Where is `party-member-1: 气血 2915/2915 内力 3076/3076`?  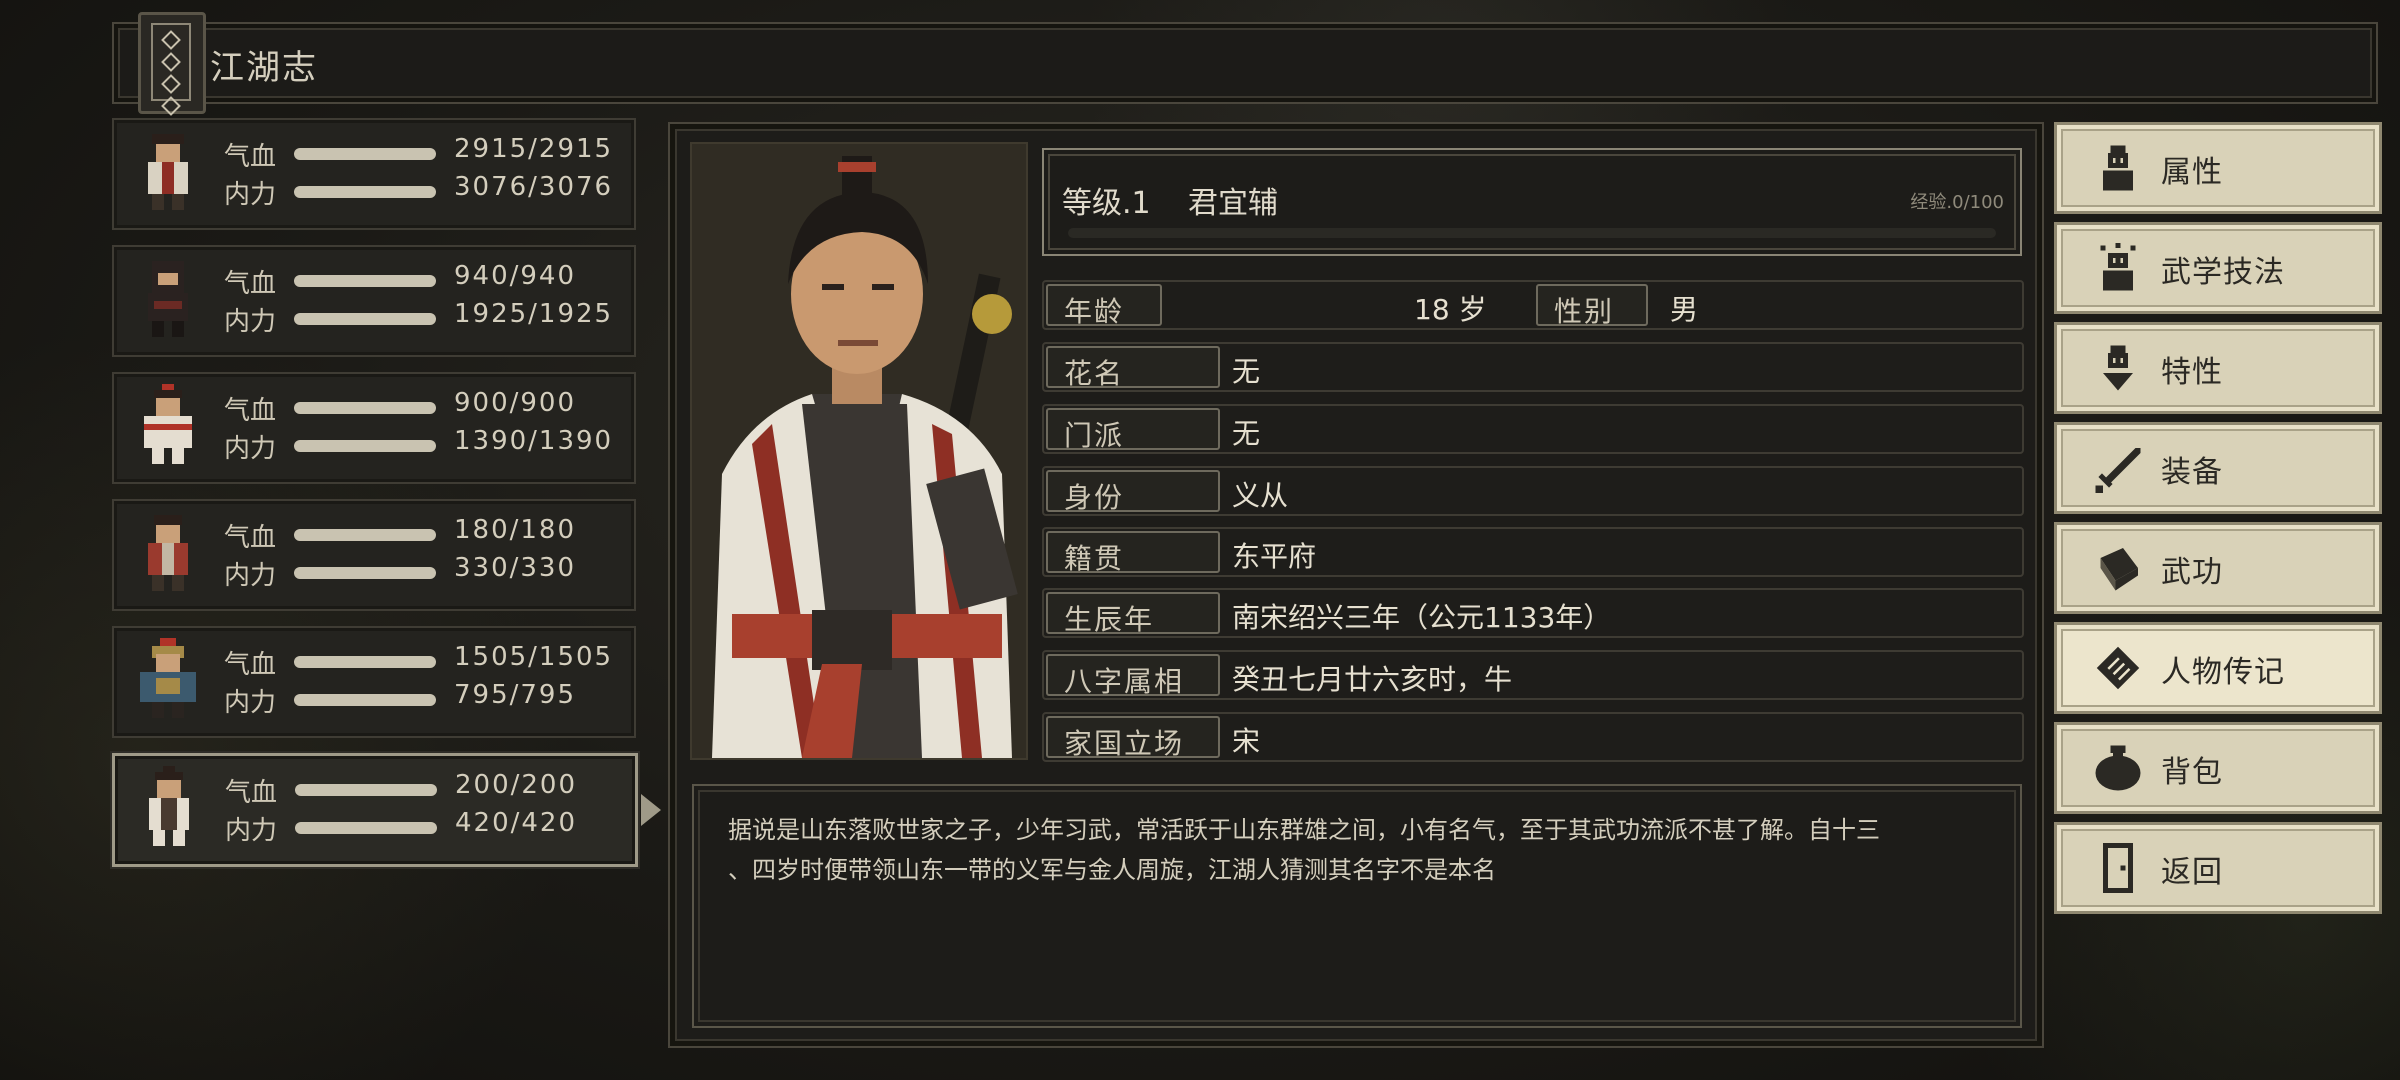 party-member-1: 气血 2915/2915 内力 3076/3076 is located at coordinates (374, 174).